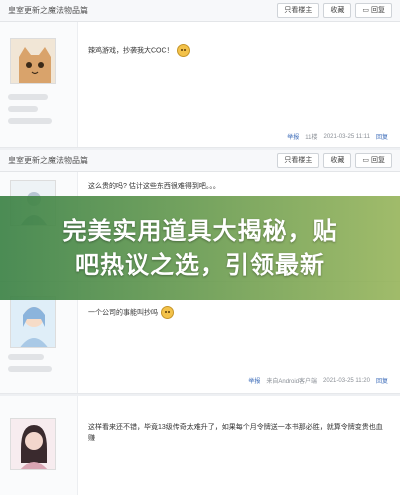 Image resolution: width=400 pixels, height=495 pixels. I want to click on post-content: 辣鸡游戏，抄袭我大COC！, so click(139, 50).